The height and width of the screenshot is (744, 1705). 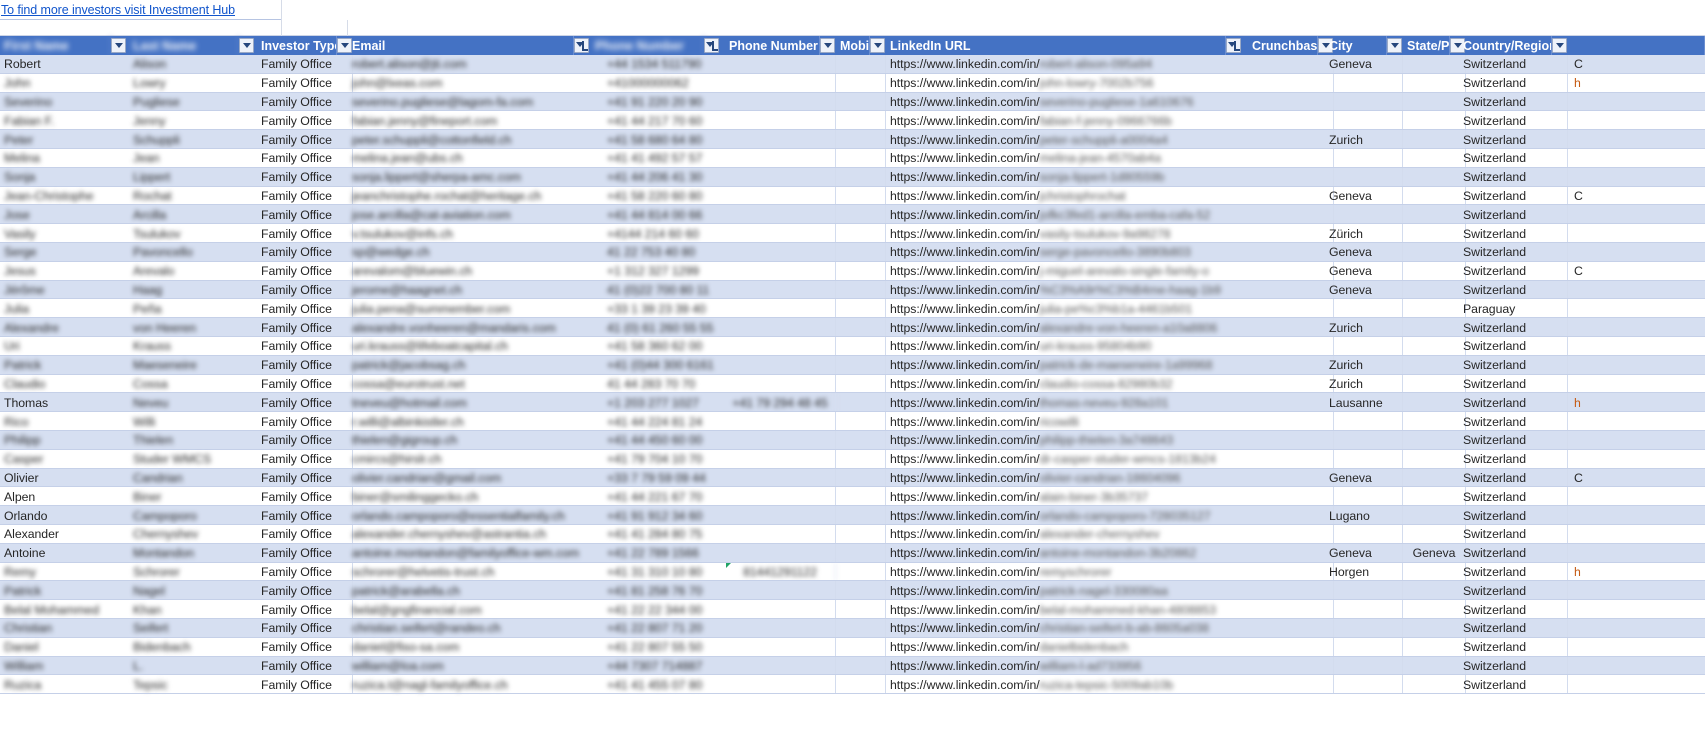 I want to click on cell-first_name: Antoine, so click(x=63, y=553).